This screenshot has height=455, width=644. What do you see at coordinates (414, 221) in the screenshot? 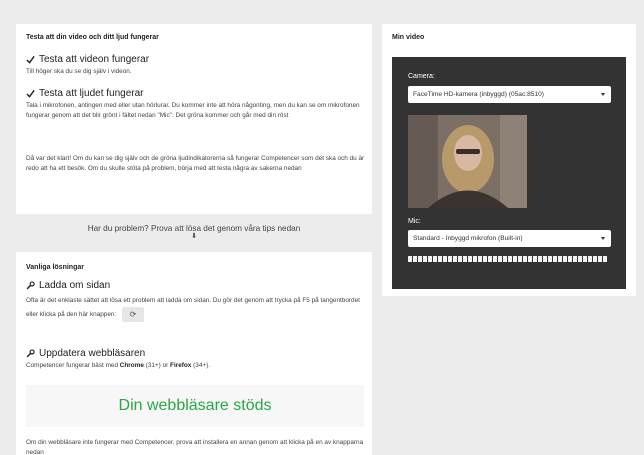
I see `mic-label: Mic:` at bounding box center [414, 221].